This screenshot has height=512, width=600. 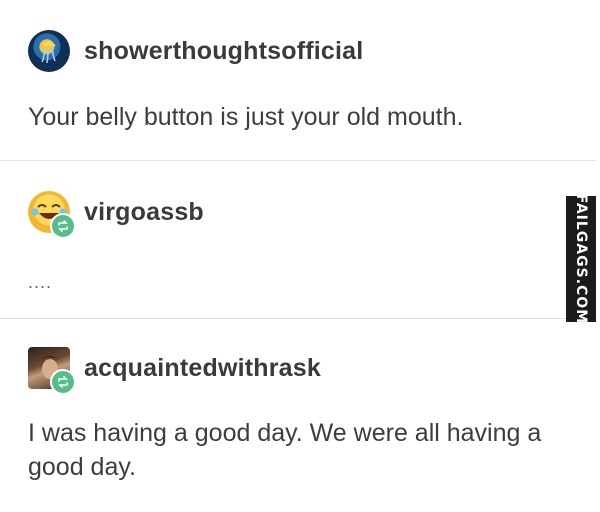 I want to click on watermark: FAILGAGS.COM, so click(x=581, y=259).